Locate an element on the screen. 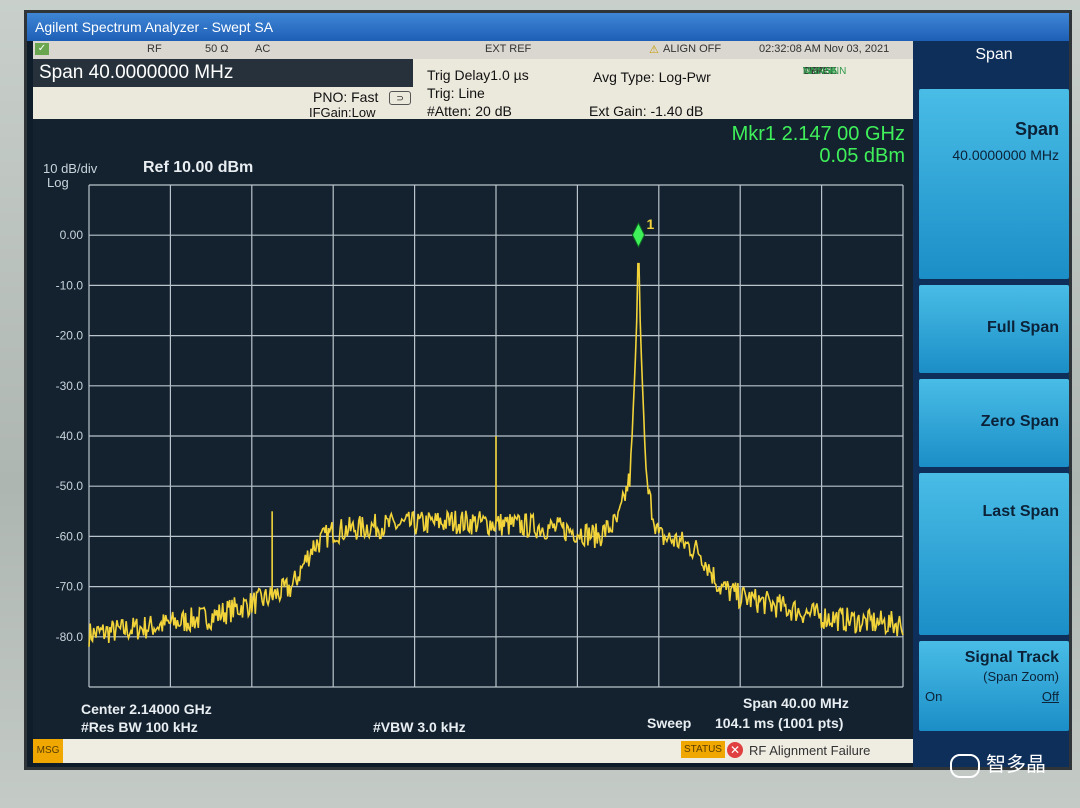 This screenshot has width=1080, height=808. det-values: NNNNNN is located at coordinates (825, 71).